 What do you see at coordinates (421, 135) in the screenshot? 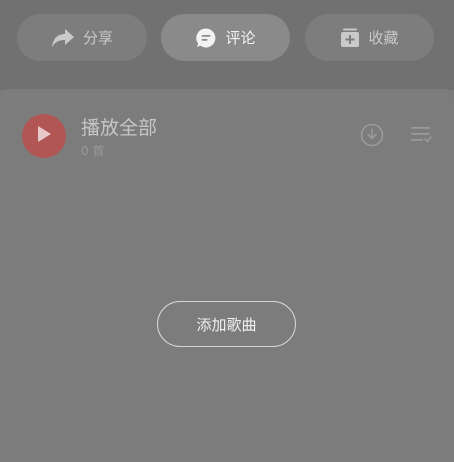
I see `multi-select-button` at bounding box center [421, 135].